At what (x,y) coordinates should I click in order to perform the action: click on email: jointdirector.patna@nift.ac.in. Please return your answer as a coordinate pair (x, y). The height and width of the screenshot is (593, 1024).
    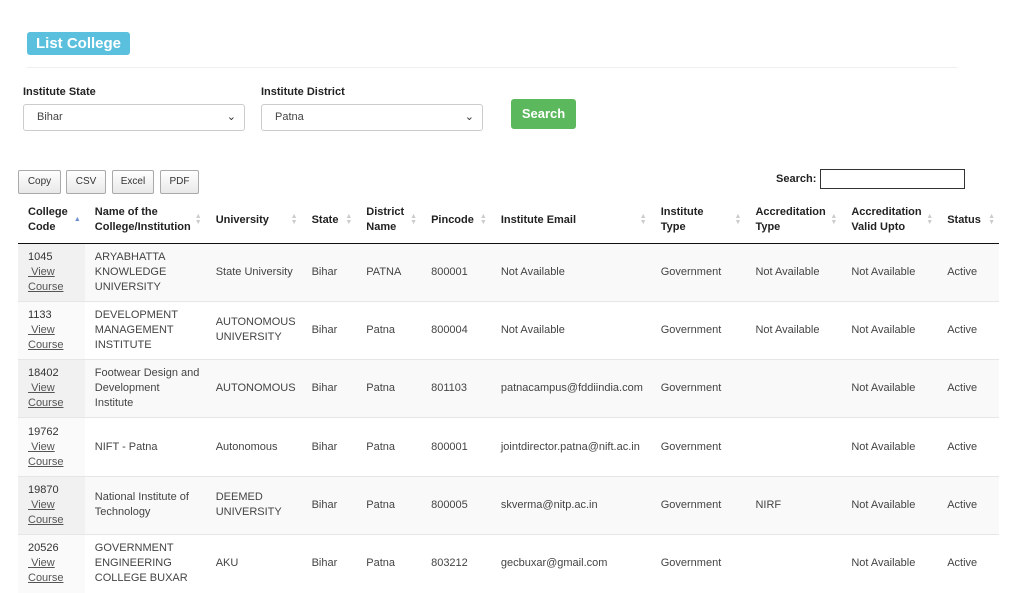
    Looking at the image, I should click on (570, 446).